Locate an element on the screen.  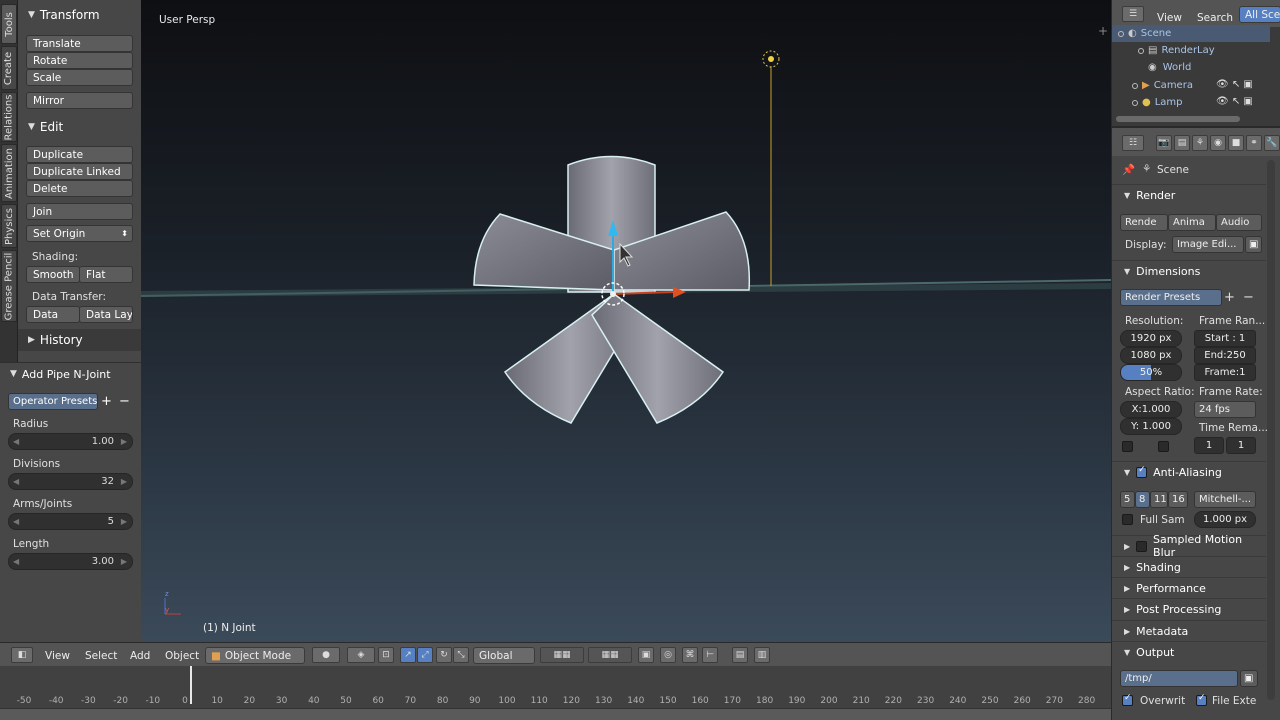
lamp-visibility-icons: 👁 ↖ ▣ is located at coordinates (1234, 101).